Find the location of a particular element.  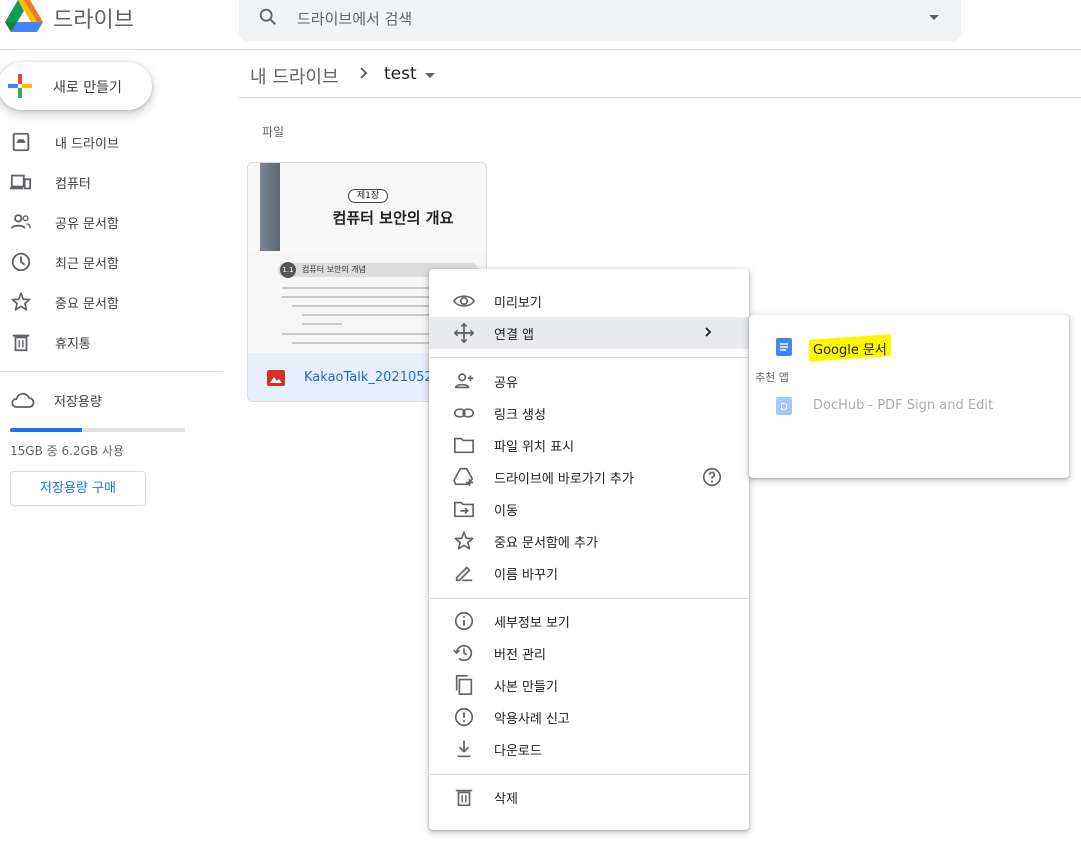

search-bar: 드라이브에서 검색 is located at coordinates (600, 20).